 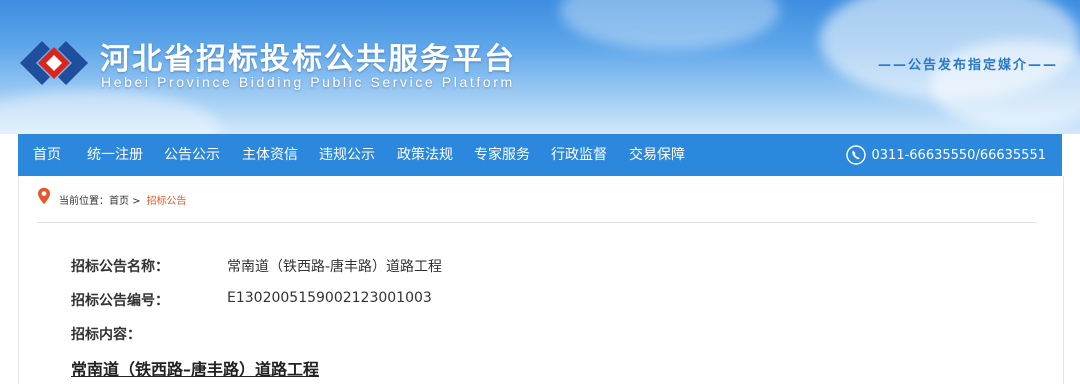 I want to click on nav-item-credit: 主体资信, so click(x=270, y=155).